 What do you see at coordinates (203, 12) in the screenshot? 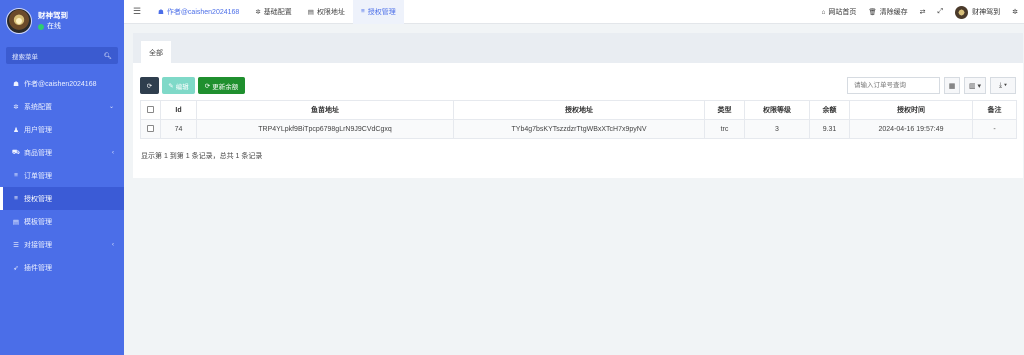
I see `tab-label: 作者@caishen2024168` at bounding box center [203, 12].